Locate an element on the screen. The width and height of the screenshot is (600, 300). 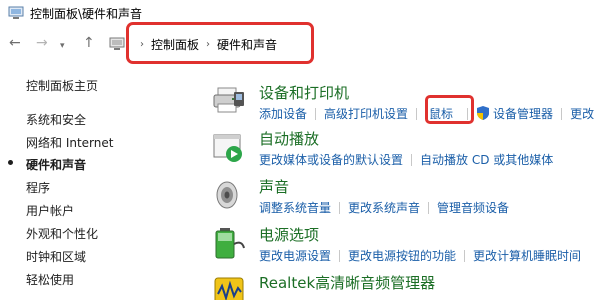
sidebar-item-ease-of-access: 轻松使用 is located at coordinates (50, 279).